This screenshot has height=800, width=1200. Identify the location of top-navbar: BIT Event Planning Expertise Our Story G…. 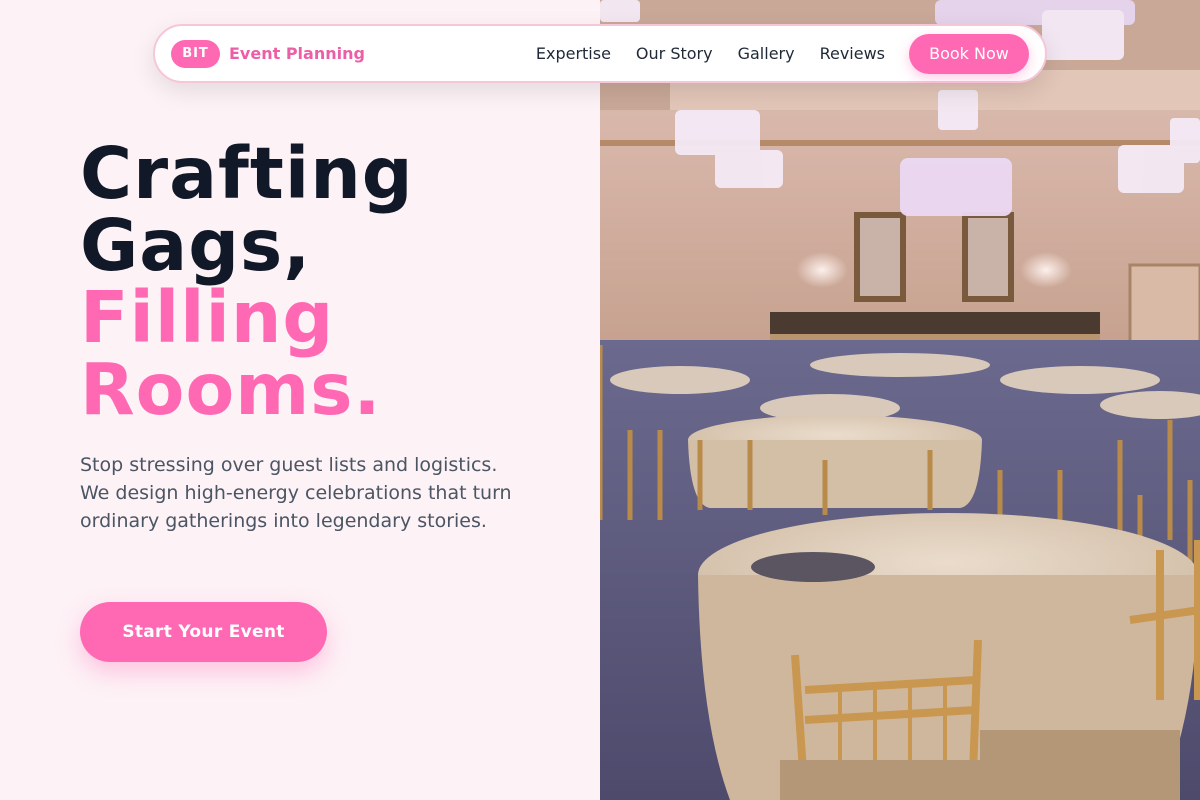
(600, 53).